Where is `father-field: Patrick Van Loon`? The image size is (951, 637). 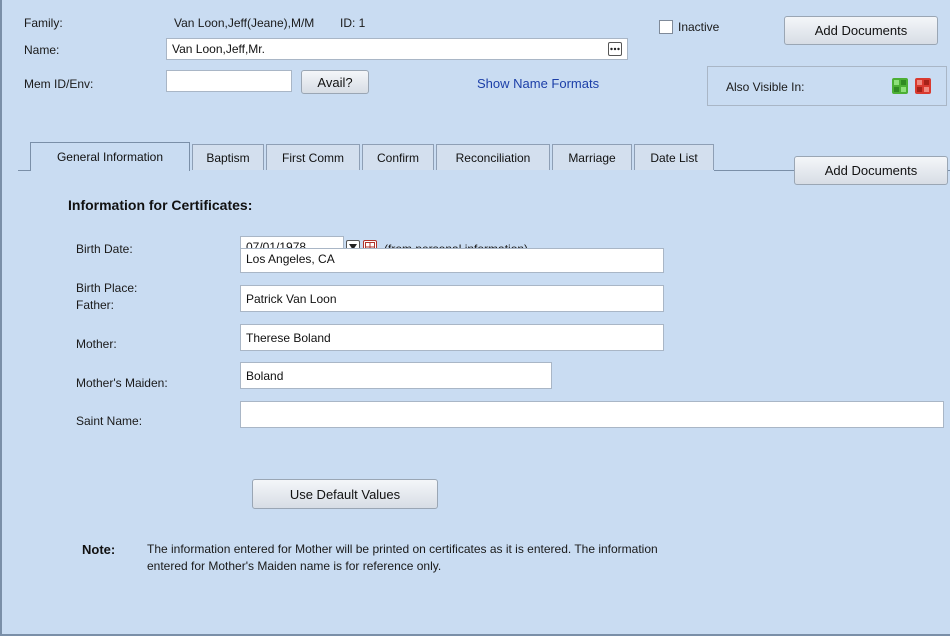
father-field: Patrick Van Loon is located at coordinates (452, 298).